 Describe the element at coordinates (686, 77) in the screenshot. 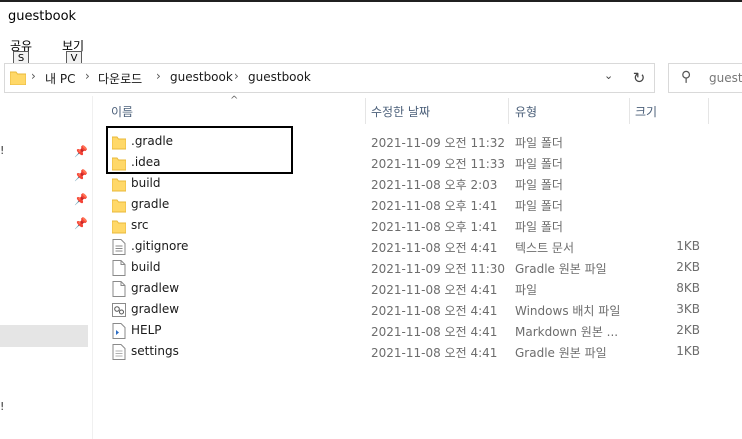

I see `search-icon: ⚲` at that location.